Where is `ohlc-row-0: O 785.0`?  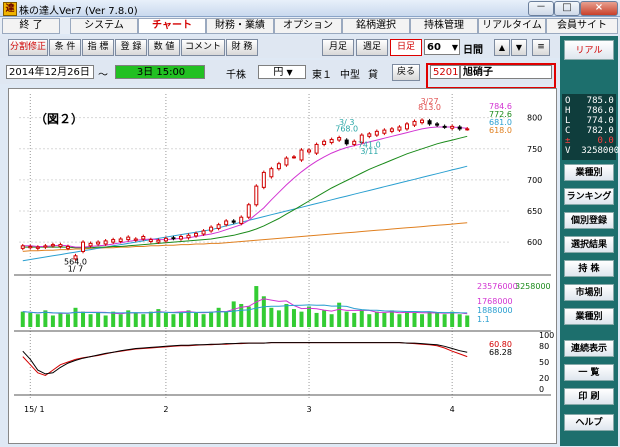
ohlc-row-0: O 785.0 is located at coordinates (589, 101).